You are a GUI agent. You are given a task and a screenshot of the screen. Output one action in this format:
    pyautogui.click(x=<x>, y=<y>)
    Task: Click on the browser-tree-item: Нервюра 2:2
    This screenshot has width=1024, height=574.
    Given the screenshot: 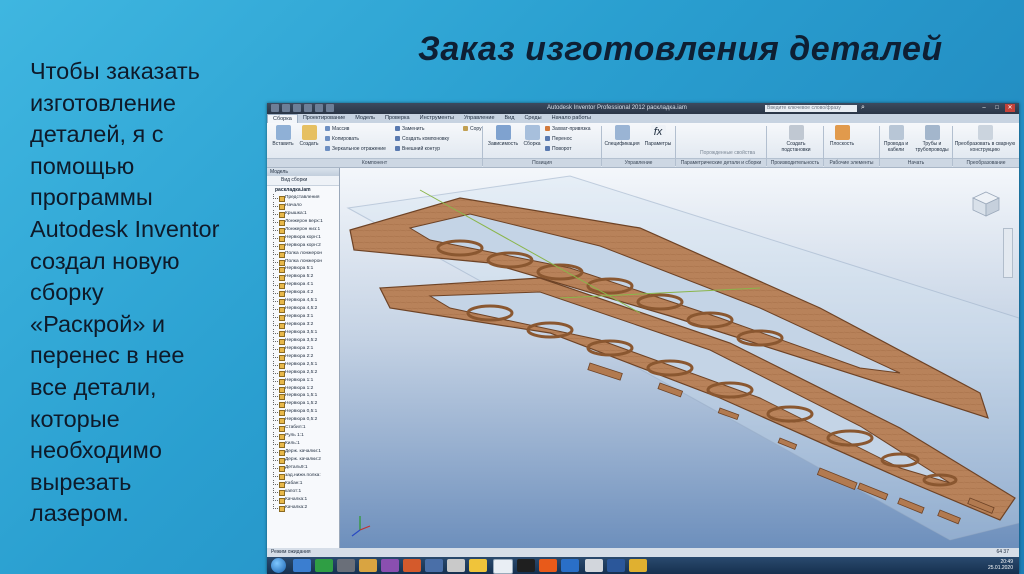 What is the action you would take?
    pyautogui.click(x=303, y=356)
    